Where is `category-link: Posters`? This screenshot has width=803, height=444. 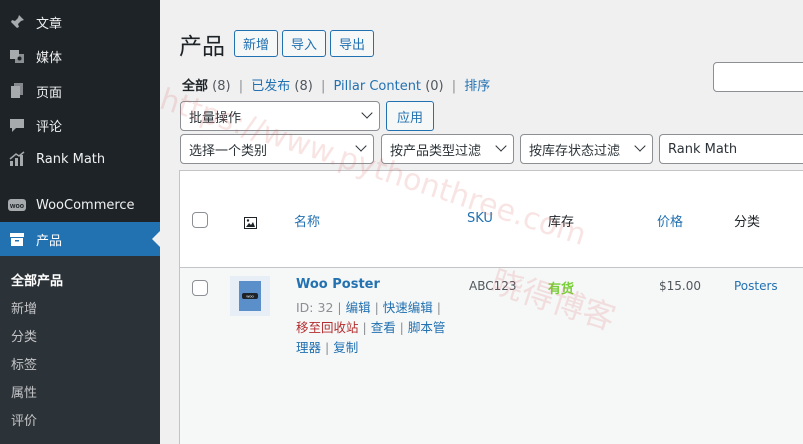
category-link: Posters is located at coordinates (756, 286).